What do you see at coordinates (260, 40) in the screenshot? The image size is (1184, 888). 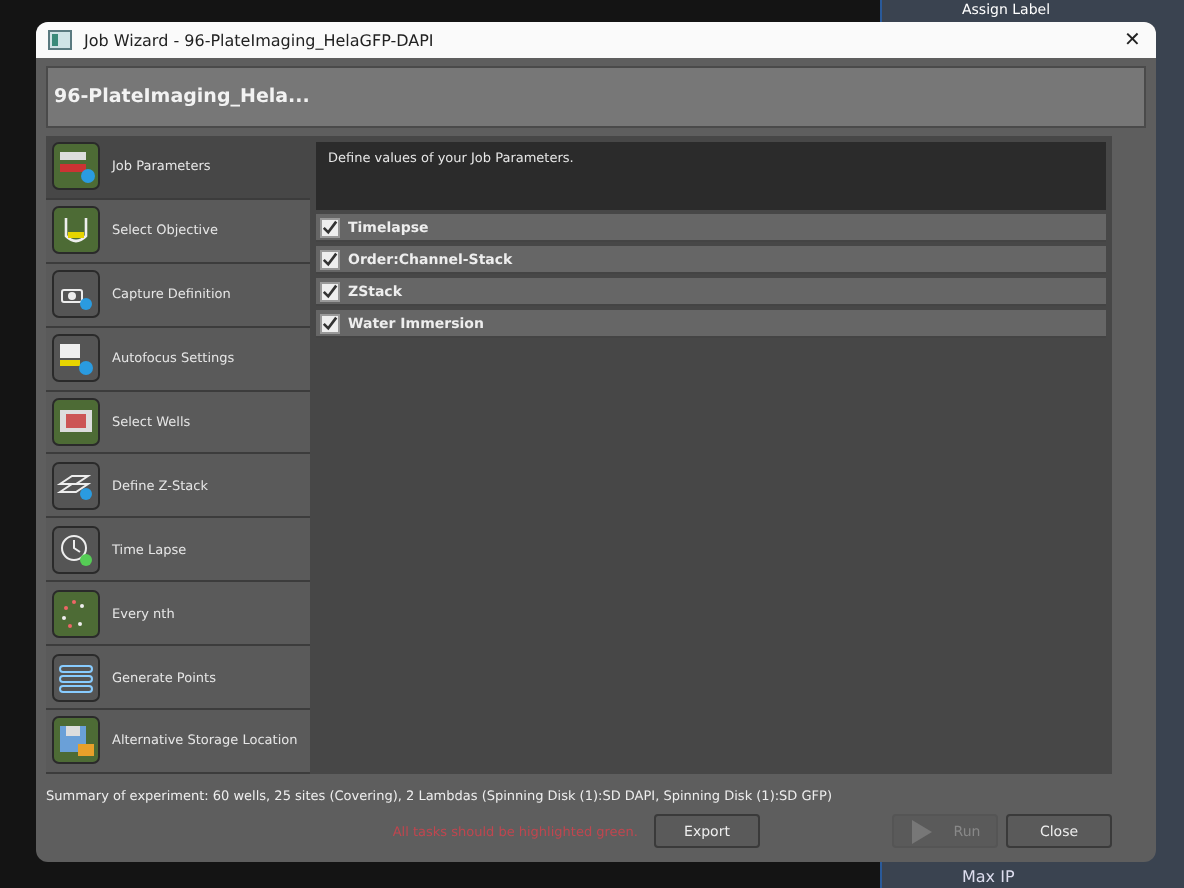 I see `window-title: Job Wizard - 96-PlateImaging_HelaGFP-DAPI` at bounding box center [260, 40].